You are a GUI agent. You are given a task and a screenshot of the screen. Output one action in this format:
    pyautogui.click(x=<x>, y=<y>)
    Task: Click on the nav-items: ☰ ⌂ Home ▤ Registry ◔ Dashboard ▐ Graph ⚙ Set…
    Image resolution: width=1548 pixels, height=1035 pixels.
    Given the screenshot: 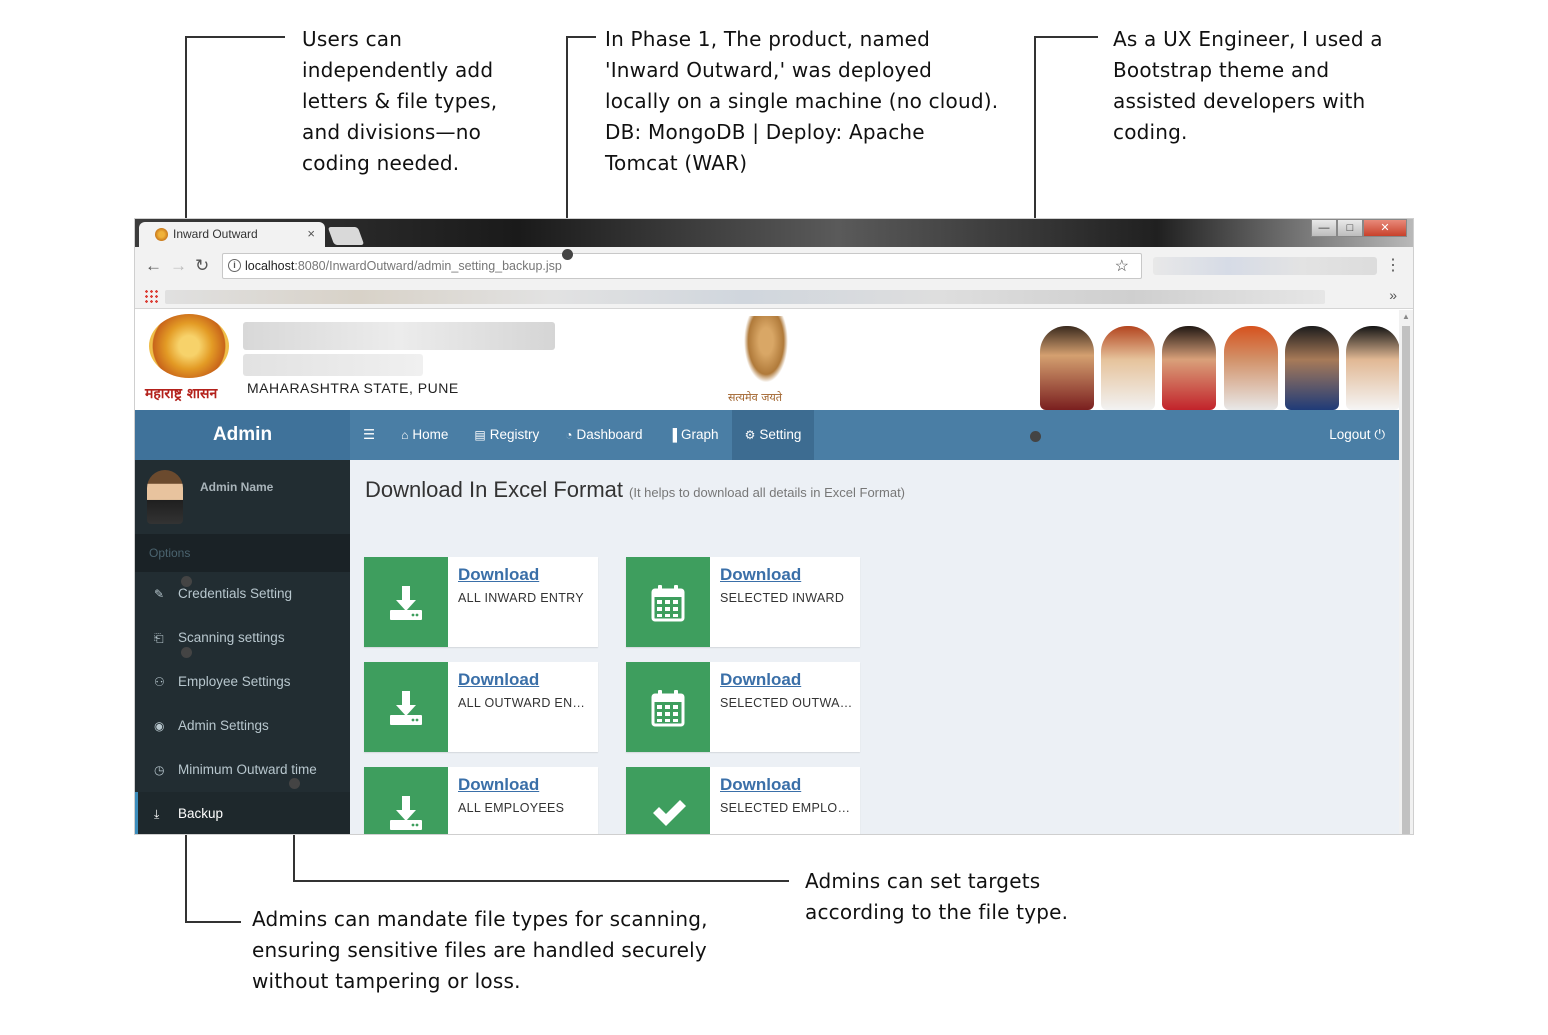 What is the action you would take?
    pyautogui.click(x=582, y=435)
    